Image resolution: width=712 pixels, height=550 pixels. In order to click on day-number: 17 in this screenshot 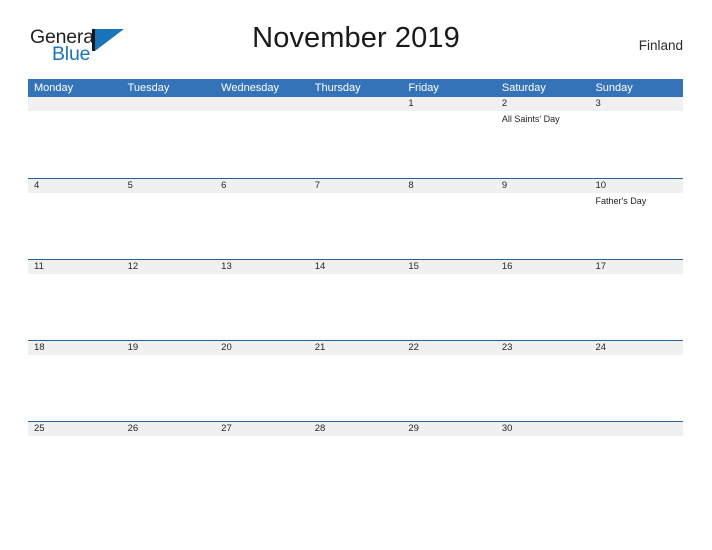, I will do `click(636, 267)`.